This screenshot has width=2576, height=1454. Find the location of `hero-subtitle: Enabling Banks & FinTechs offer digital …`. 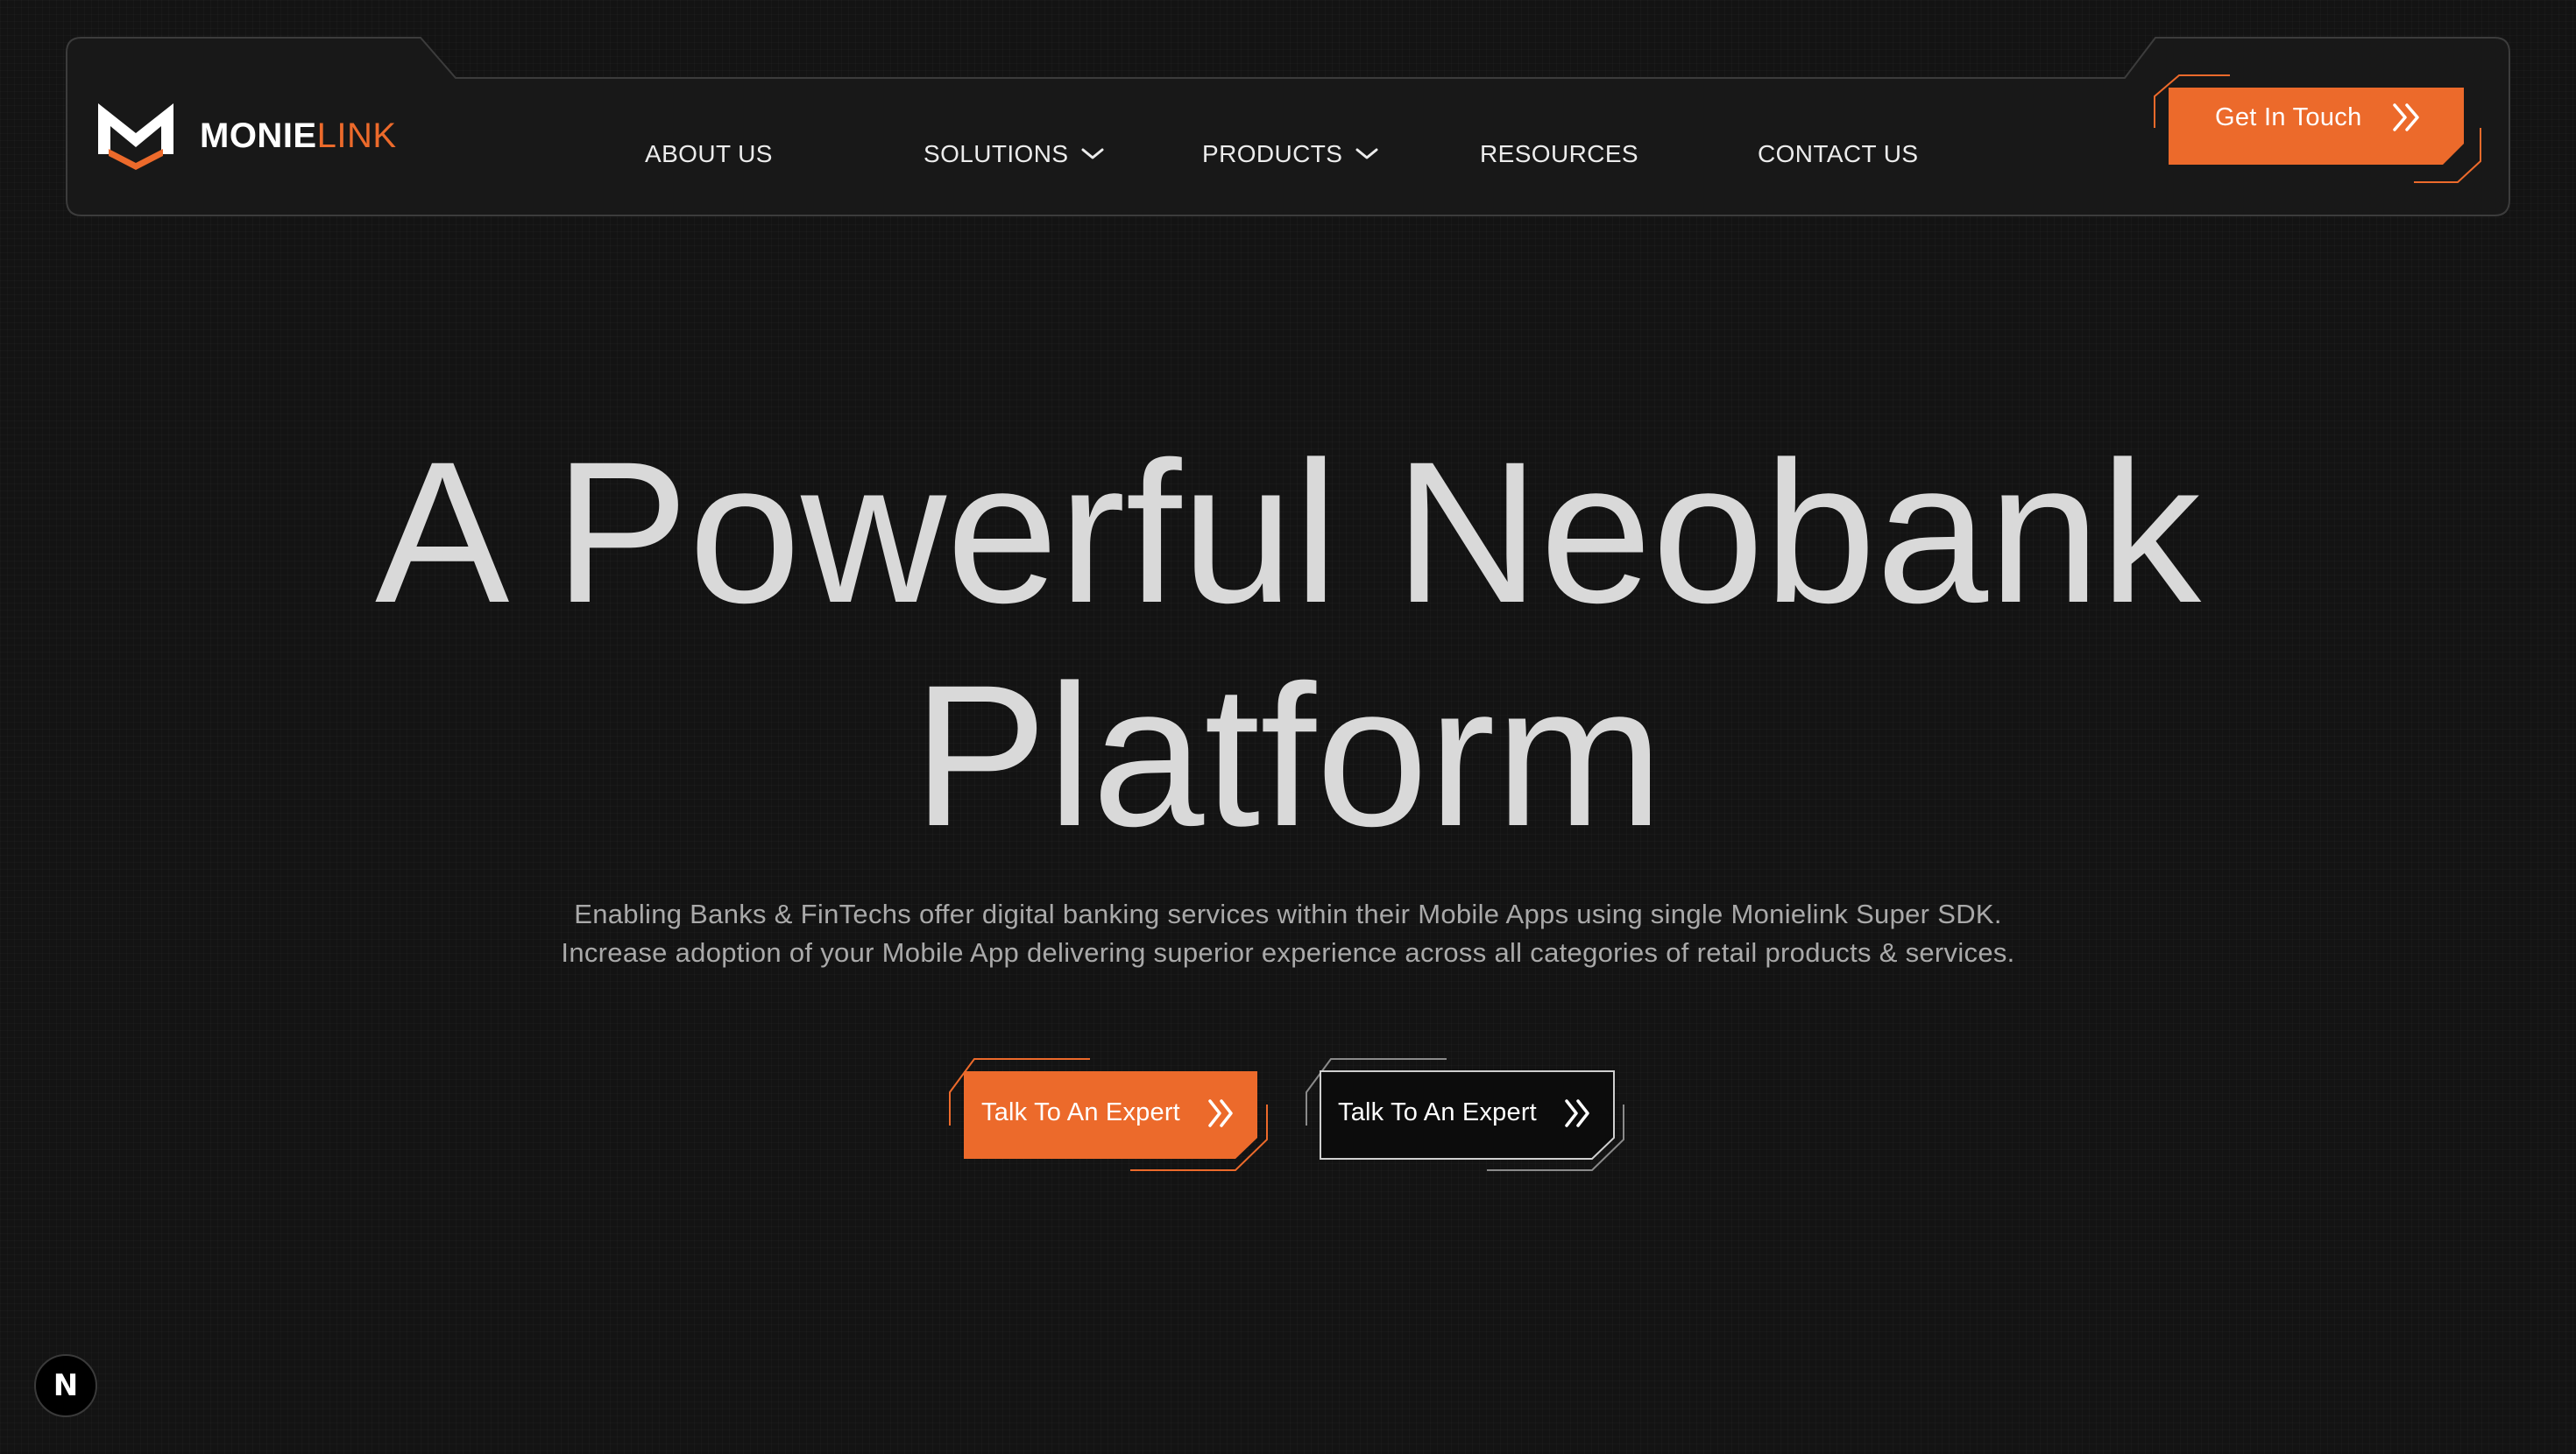

hero-subtitle: Enabling Banks & FinTechs offer digital … is located at coordinates (1288, 933).